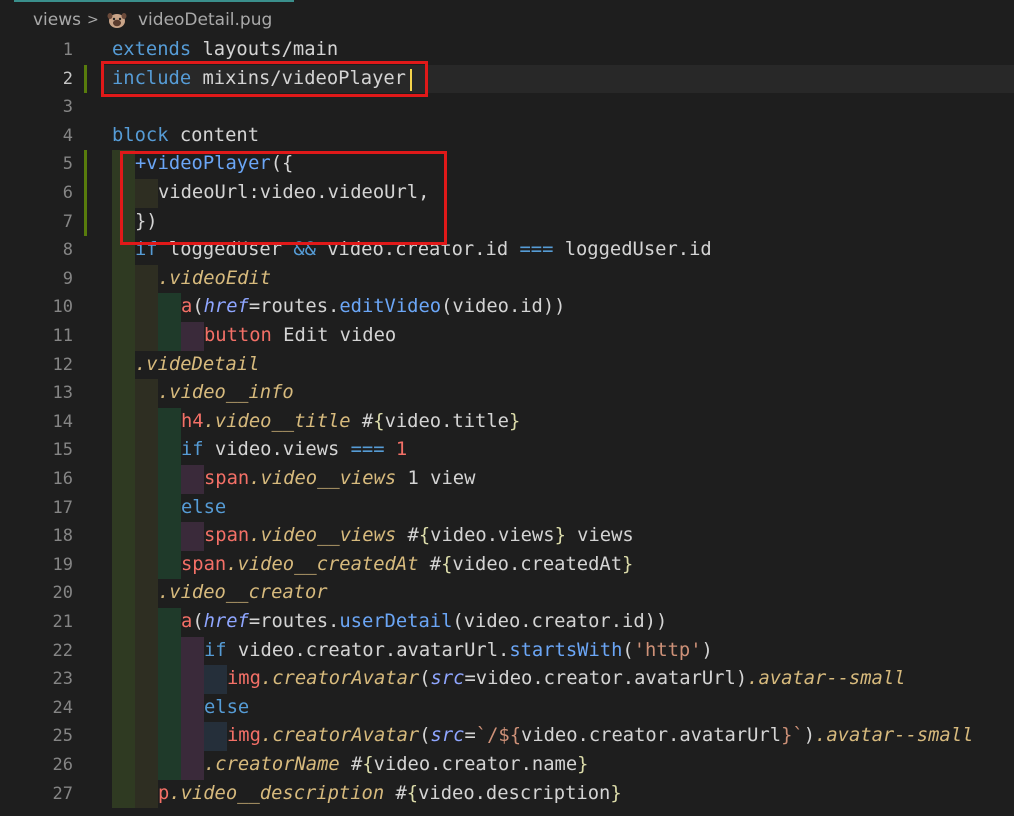  Describe the element at coordinates (62, 536) in the screenshot. I see `line-number: 18` at that location.